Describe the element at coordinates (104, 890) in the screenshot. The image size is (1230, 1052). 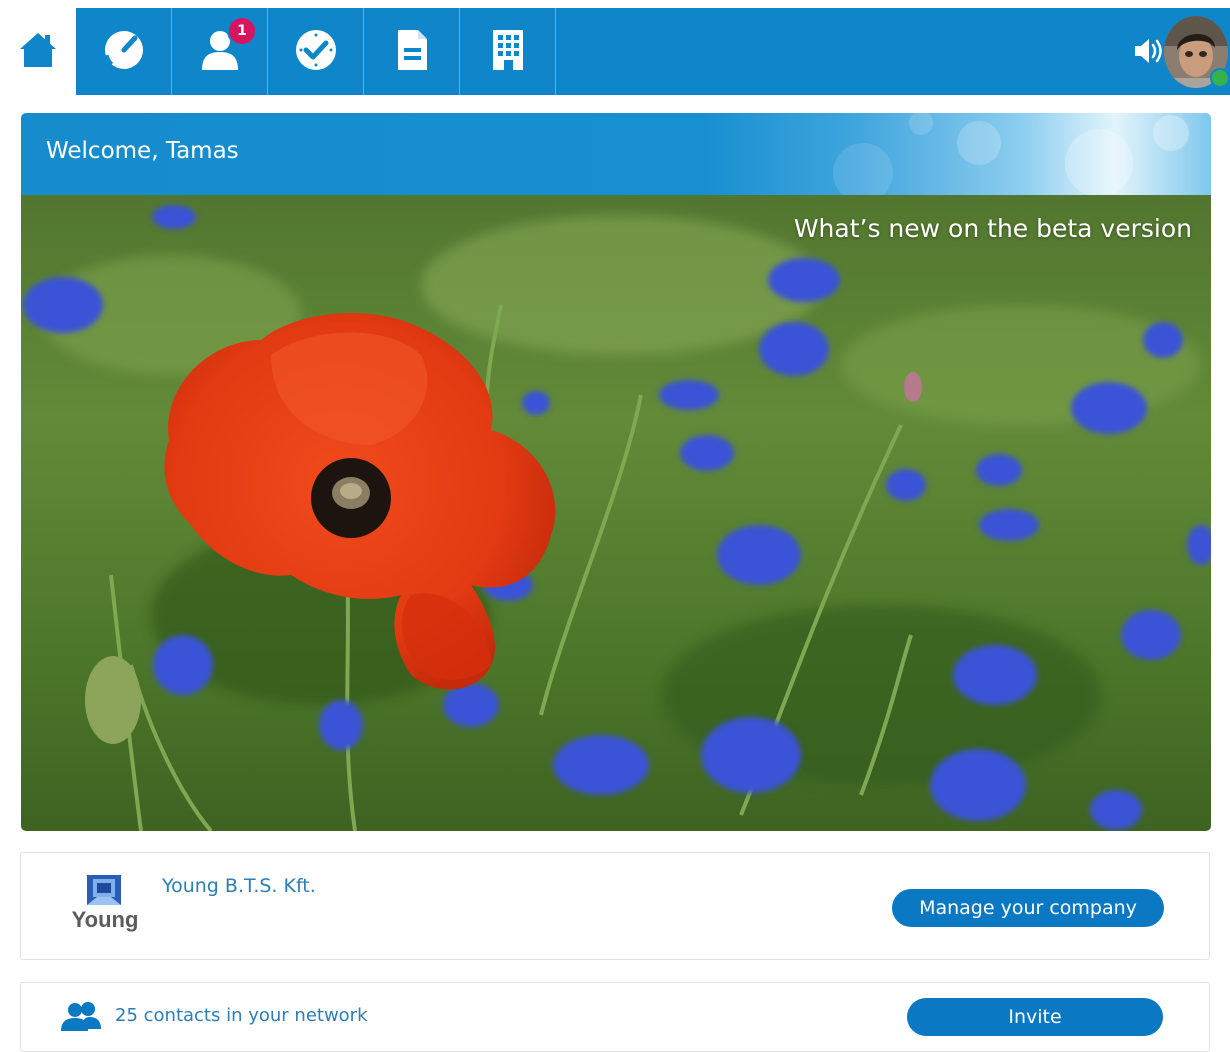
I see `company-emblem-icon` at that location.